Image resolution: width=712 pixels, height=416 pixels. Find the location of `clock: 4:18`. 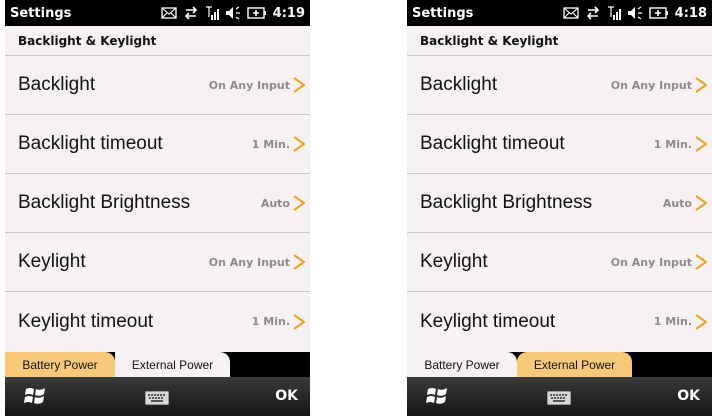

clock: 4:18 is located at coordinates (690, 13).